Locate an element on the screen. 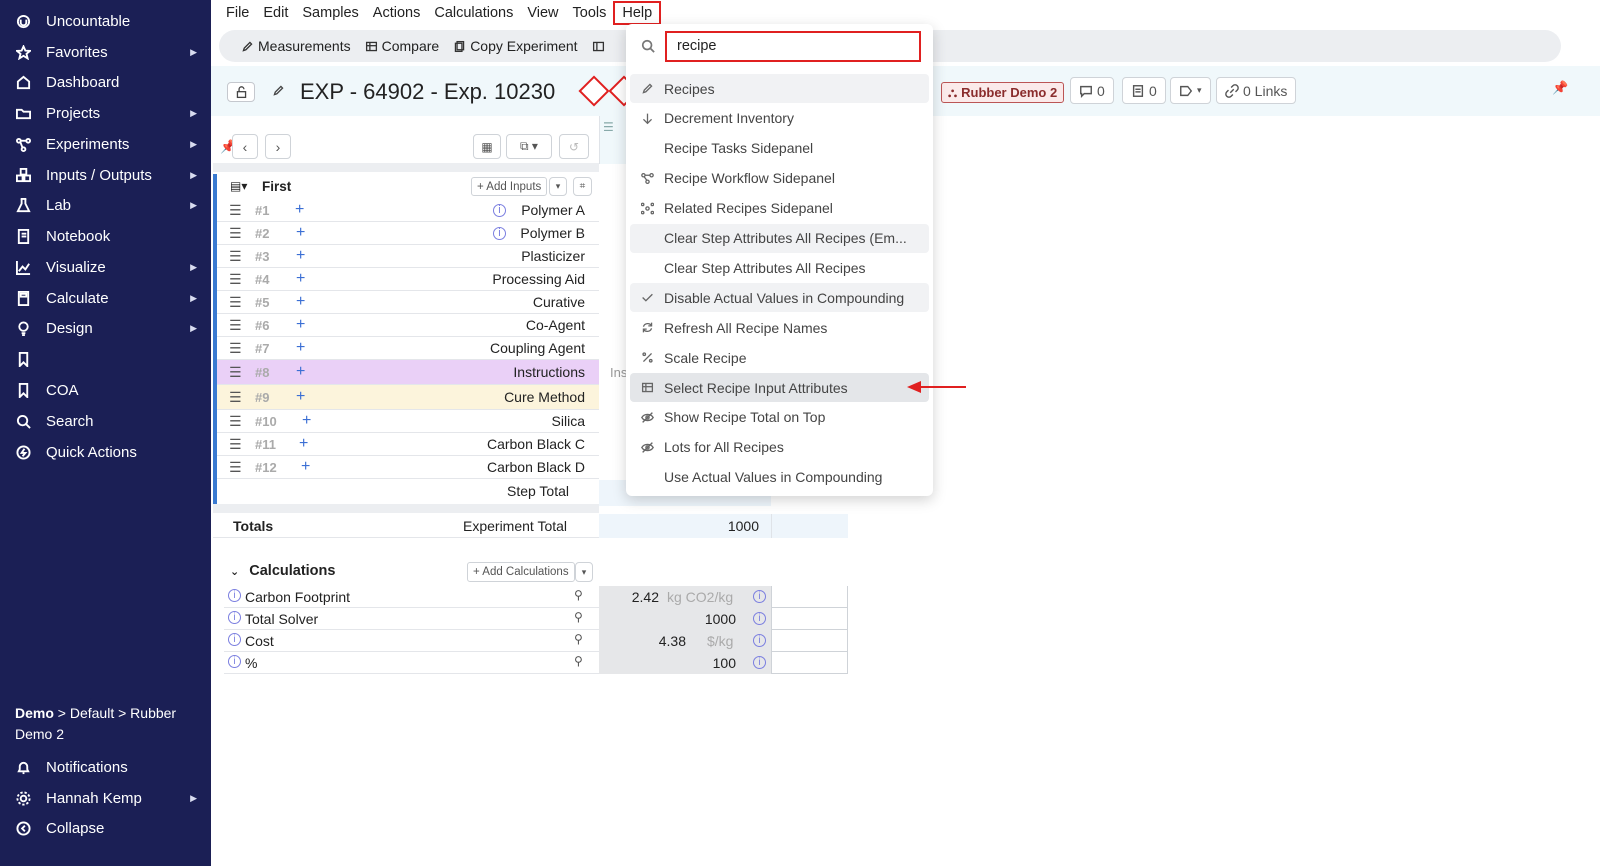  help-menu-item: Recipe Workflow Sidepanel is located at coordinates (779, 178).